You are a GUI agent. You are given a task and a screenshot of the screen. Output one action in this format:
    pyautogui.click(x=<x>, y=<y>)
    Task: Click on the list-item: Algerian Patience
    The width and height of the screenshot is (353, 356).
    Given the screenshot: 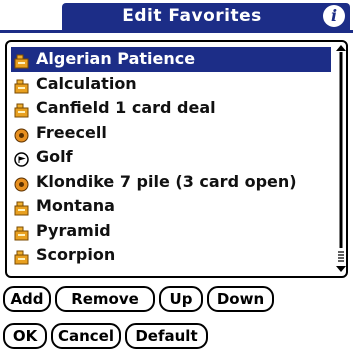 What is the action you would take?
    pyautogui.click(x=171, y=59)
    